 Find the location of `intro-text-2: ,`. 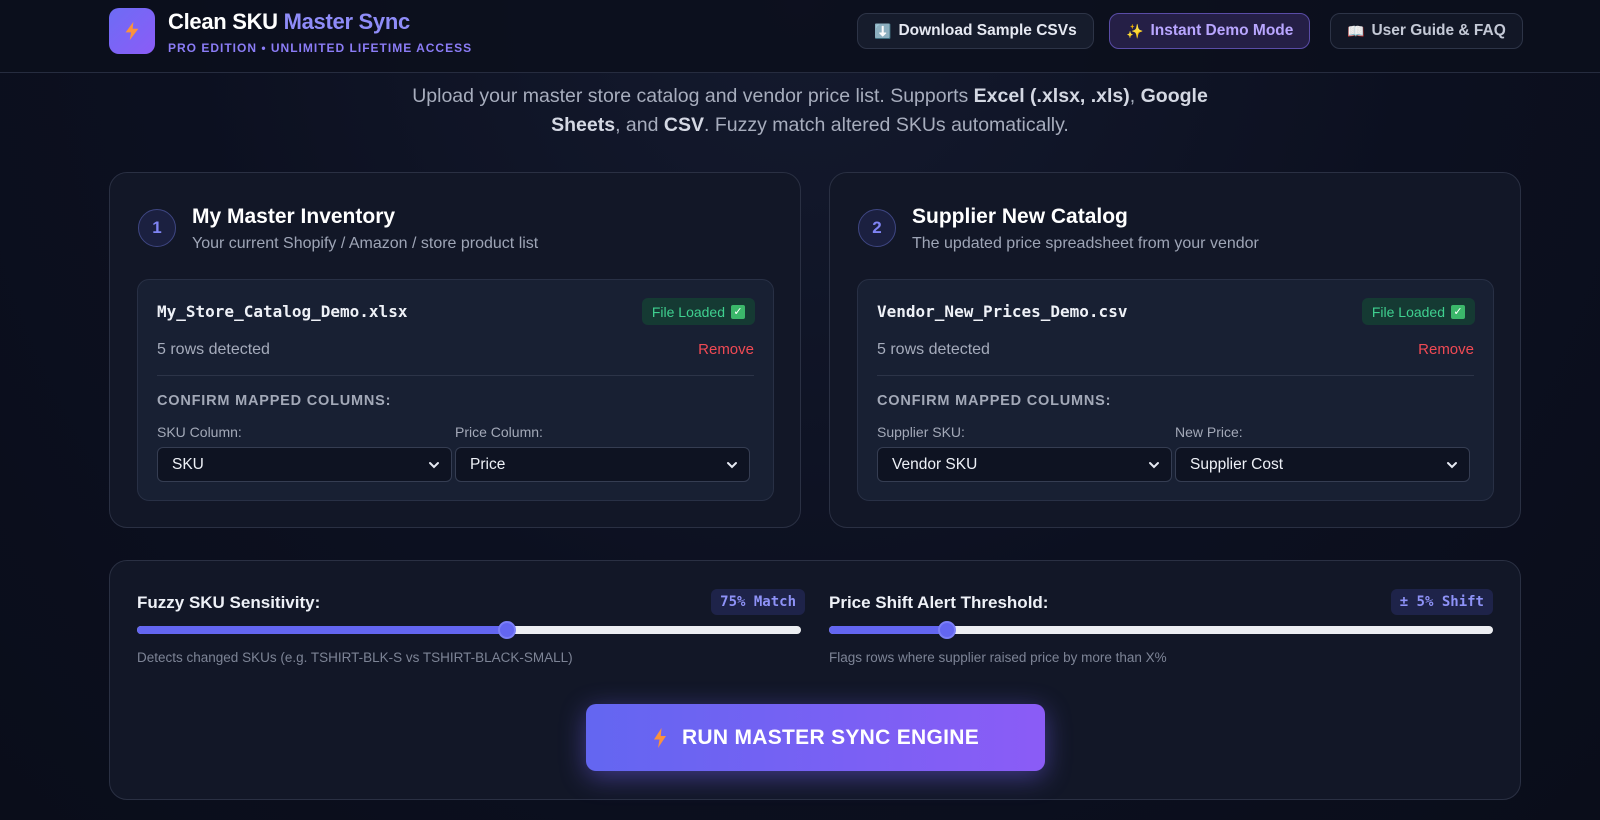

intro-text-2: , is located at coordinates (1135, 96).